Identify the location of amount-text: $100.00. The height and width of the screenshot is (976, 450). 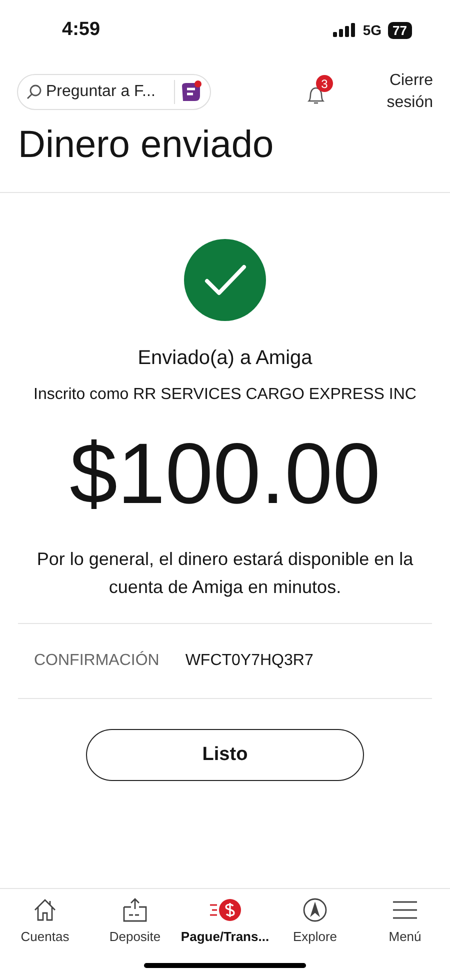
(225, 474).